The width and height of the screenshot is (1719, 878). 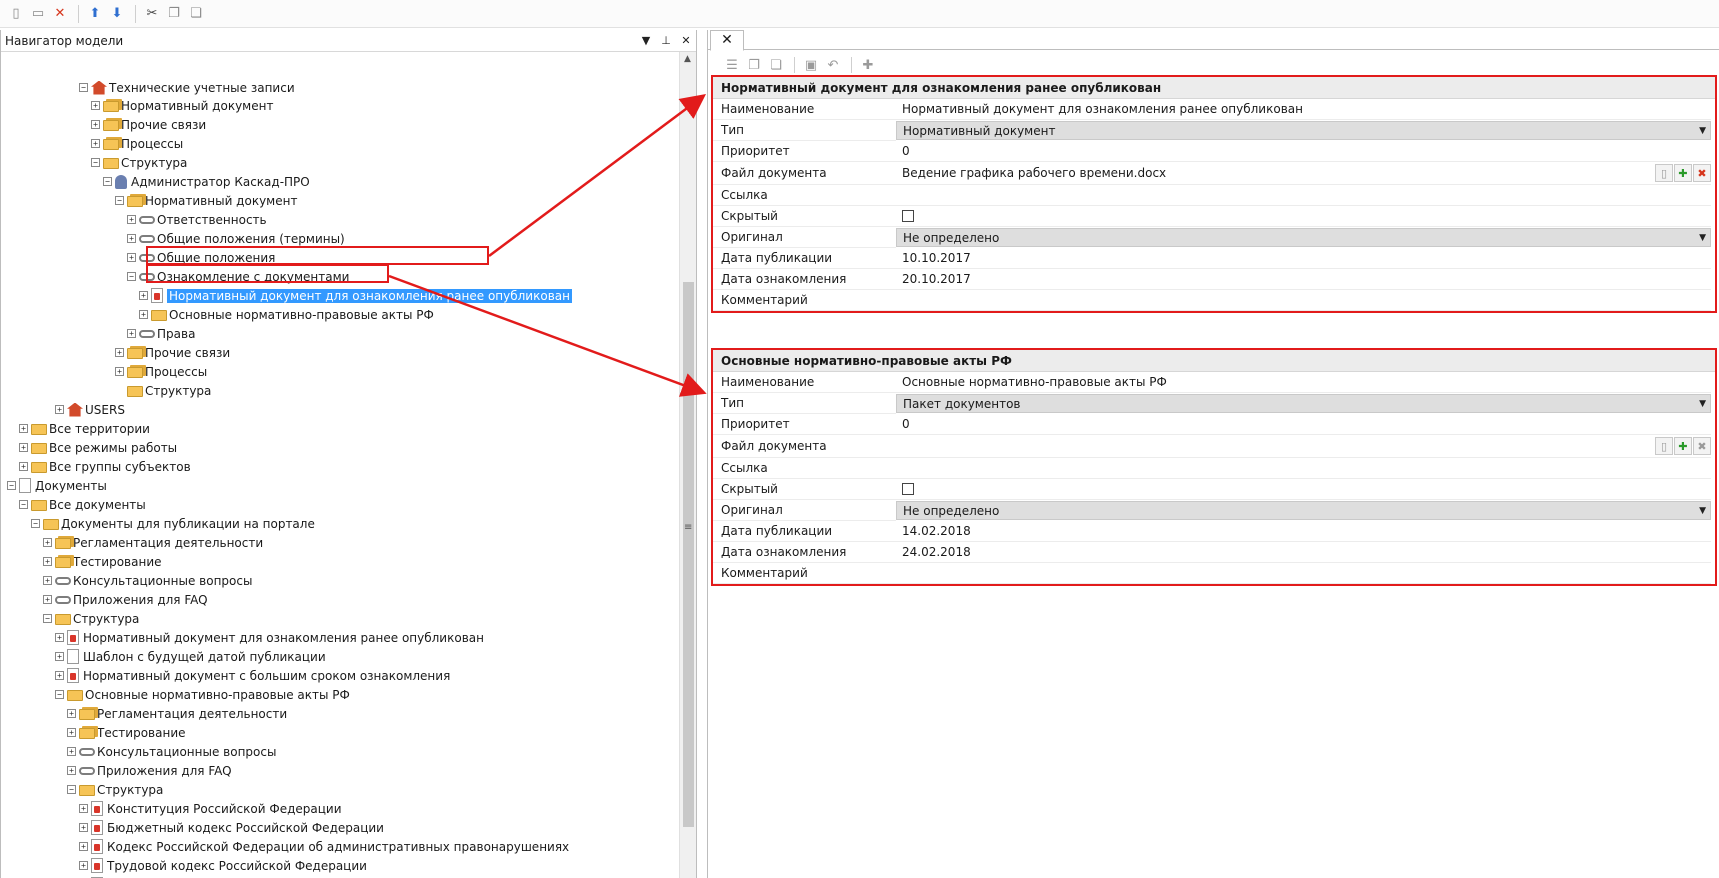 What do you see at coordinates (91, 618) in the screenshot?
I see `tree-item: − Структура` at bounding box center [91, 618].